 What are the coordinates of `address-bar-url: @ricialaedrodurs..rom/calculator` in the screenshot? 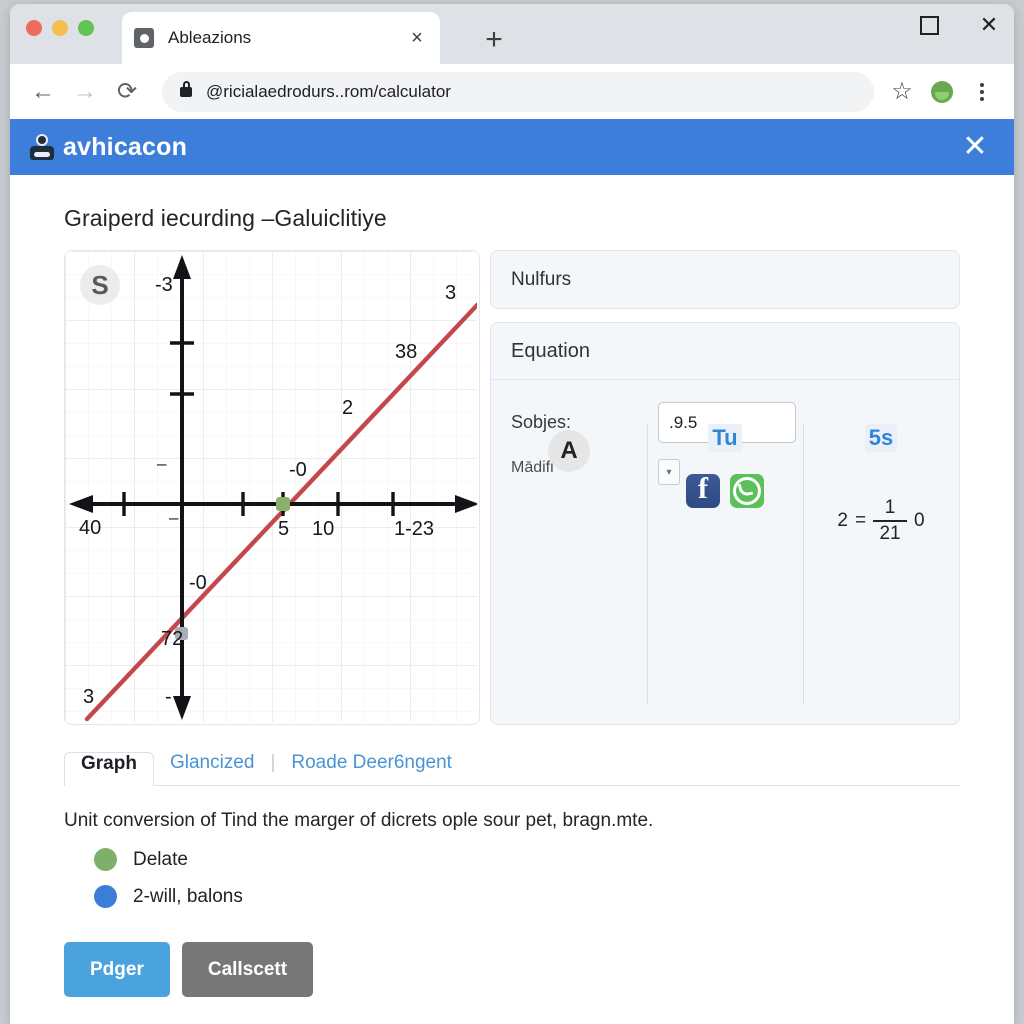 It's located at (328, 91).